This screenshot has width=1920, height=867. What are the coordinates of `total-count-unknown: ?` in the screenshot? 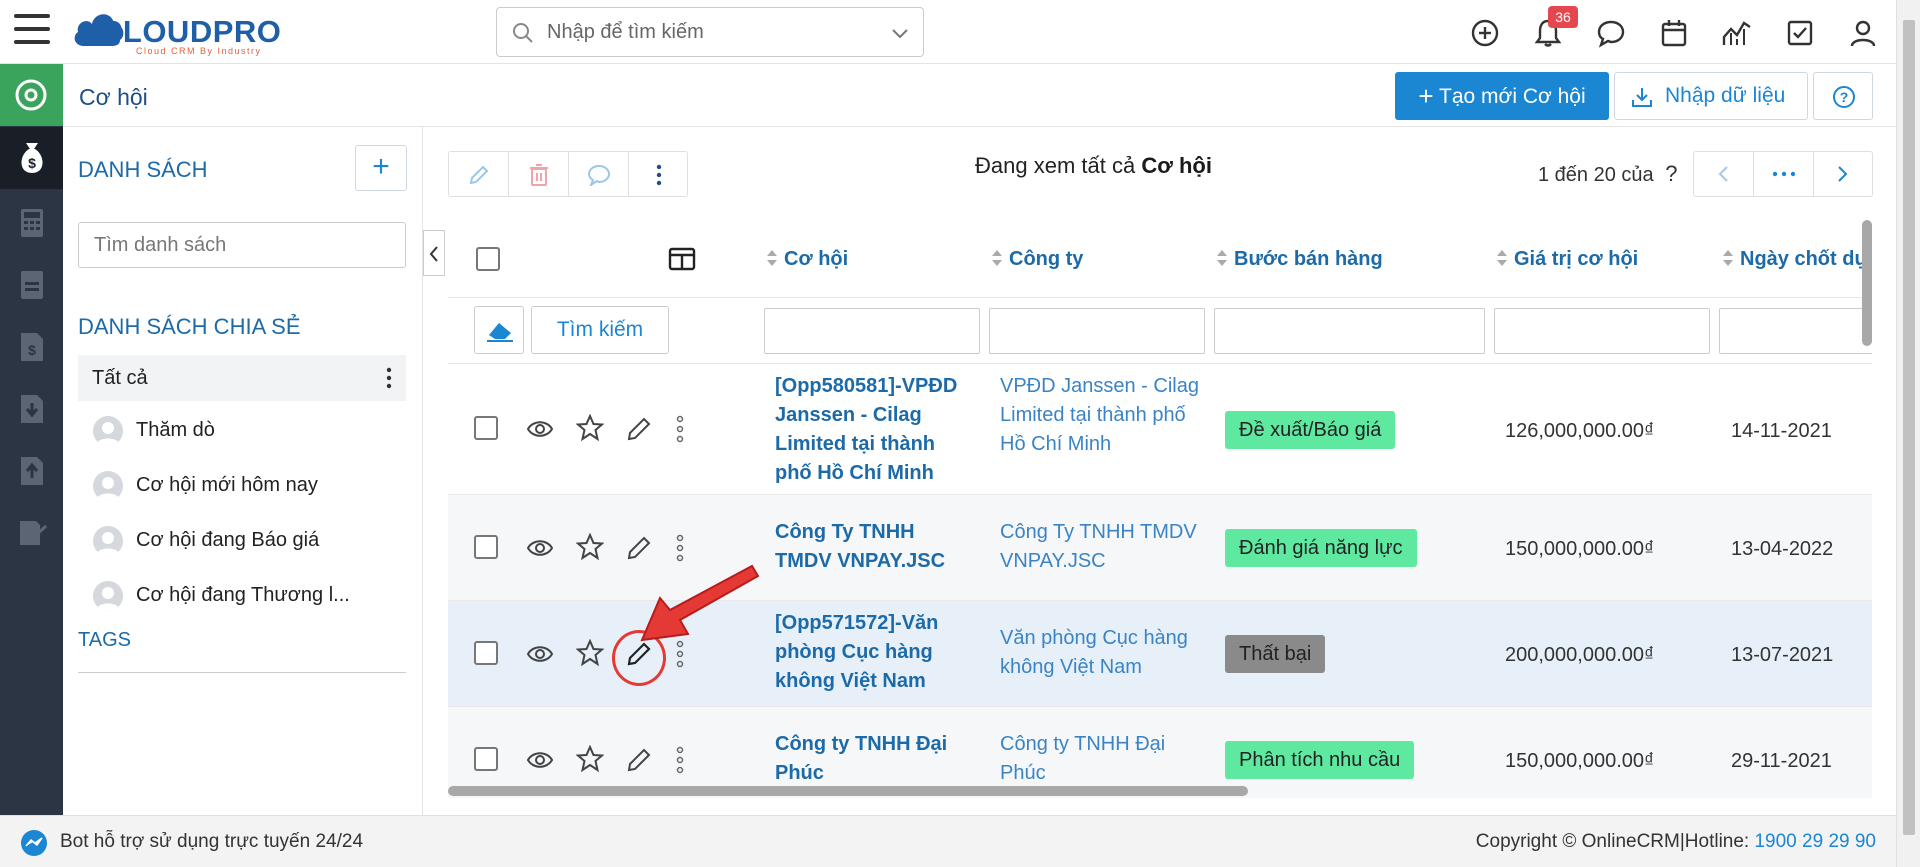 It's located at (1671, 173).